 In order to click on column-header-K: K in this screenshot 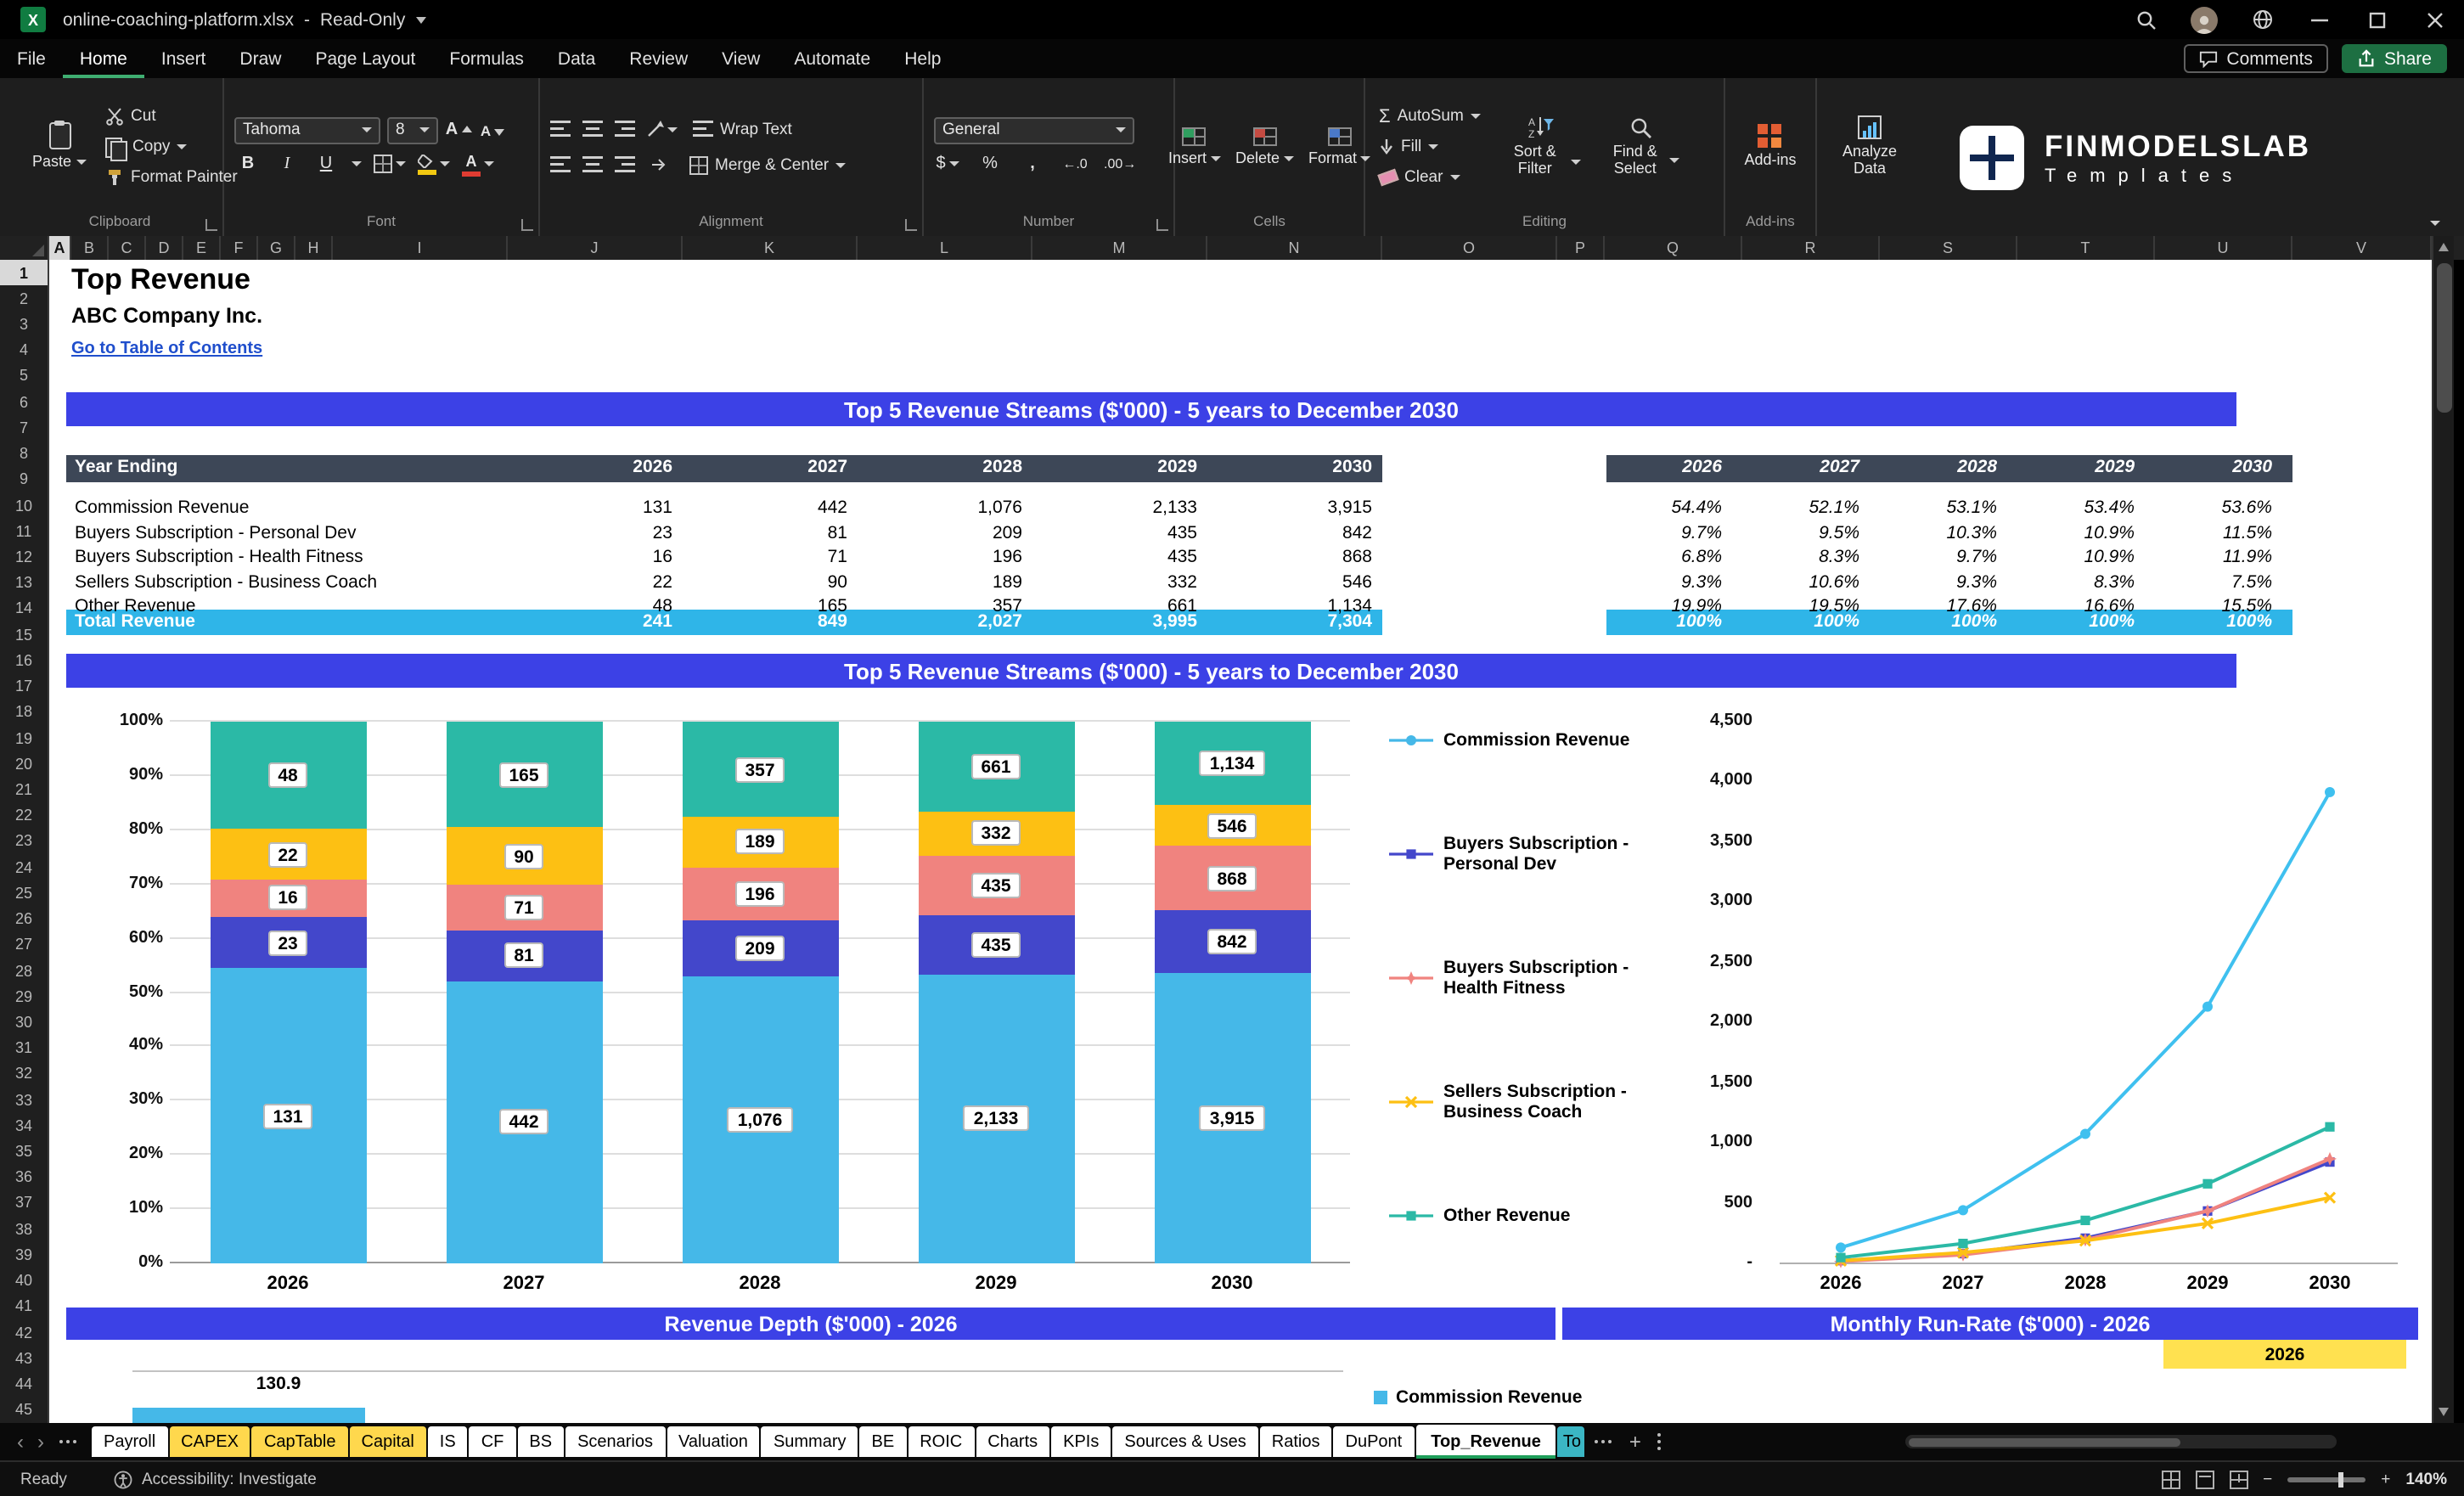, I will do `click(770, 248)`.